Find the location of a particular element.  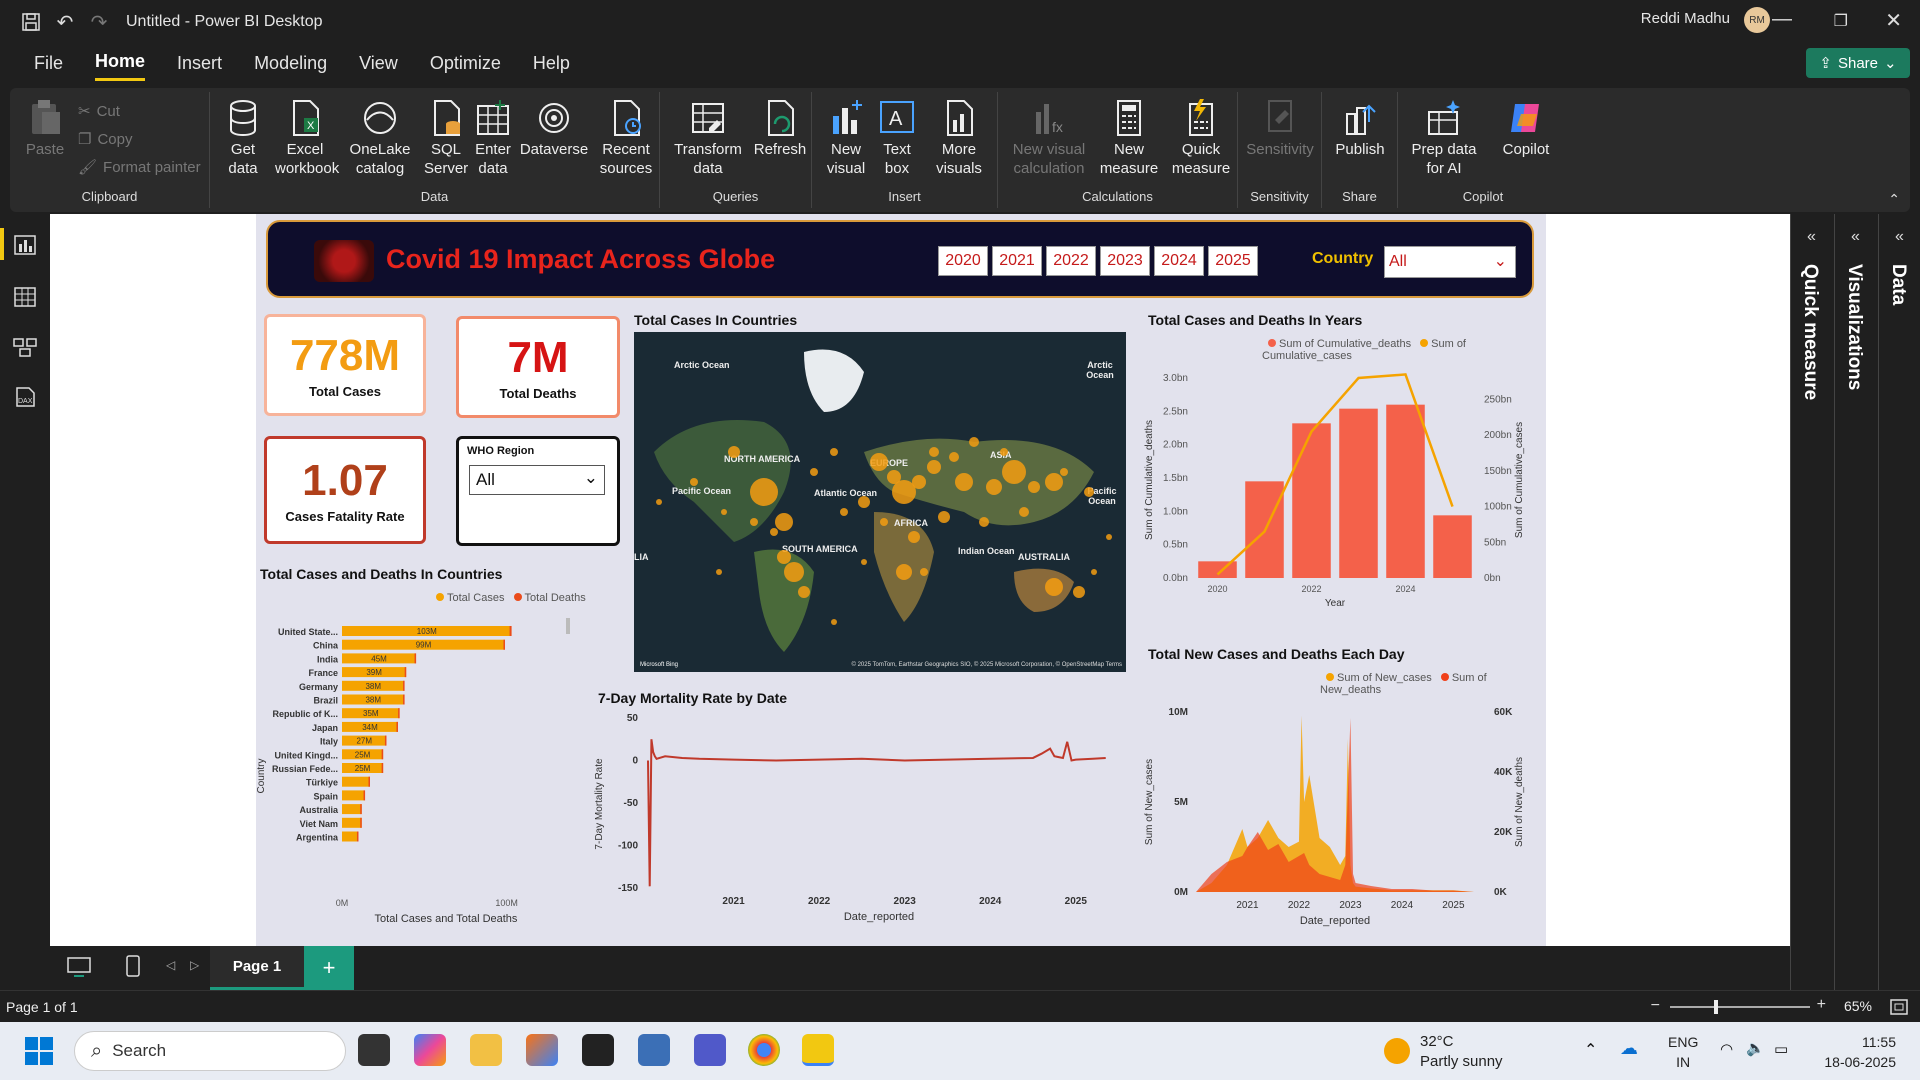

wifi-icon: ◠ is located at coordinates (1726, 1049).